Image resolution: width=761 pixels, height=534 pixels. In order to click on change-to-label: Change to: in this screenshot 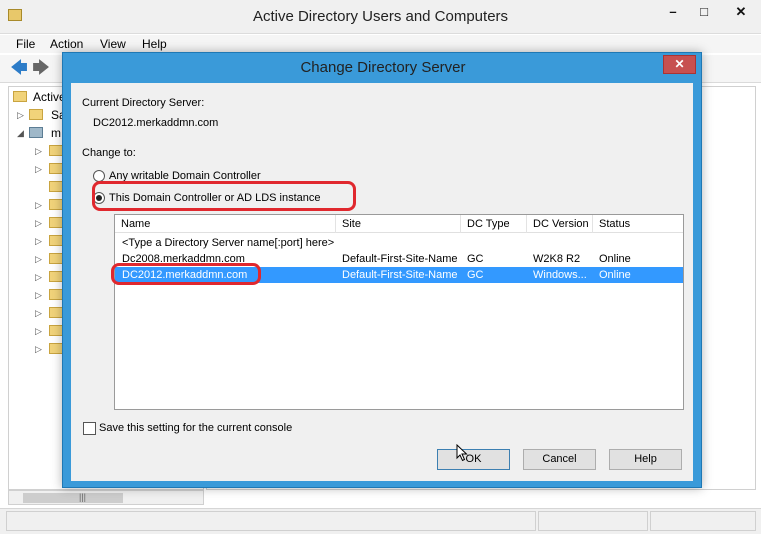, I will do `click(109, 153)`.